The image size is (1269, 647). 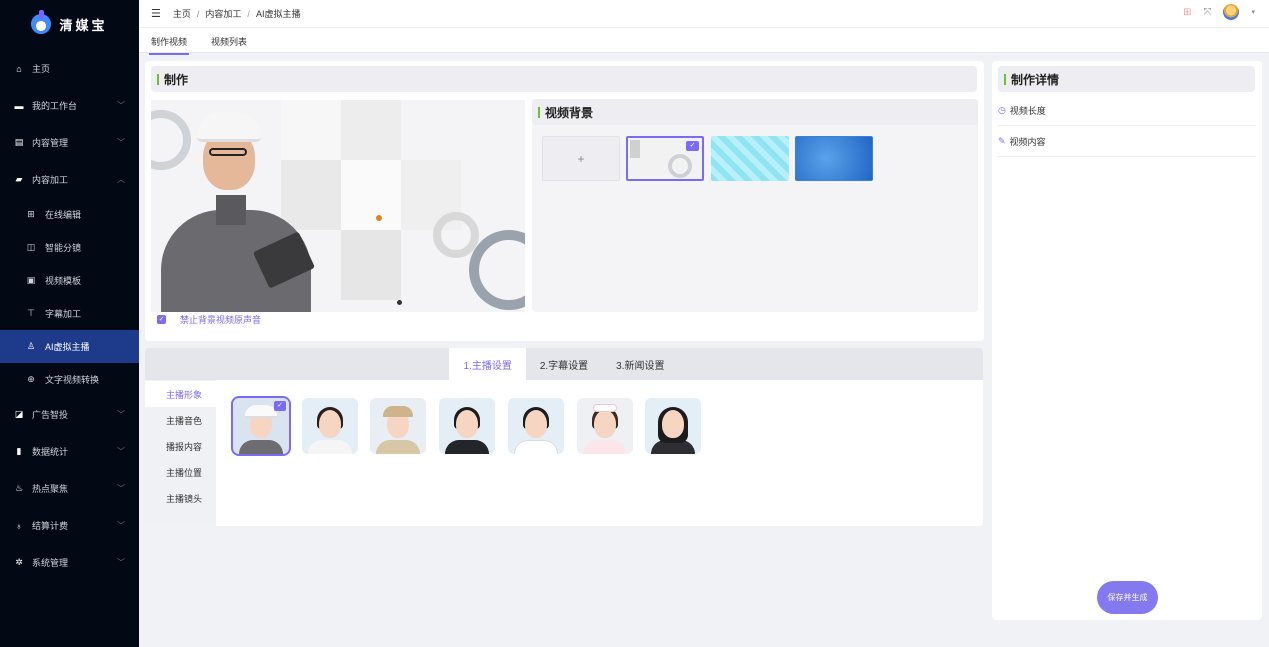 I want to click on edit-icon: ✎, so click(x=1002, y=140).